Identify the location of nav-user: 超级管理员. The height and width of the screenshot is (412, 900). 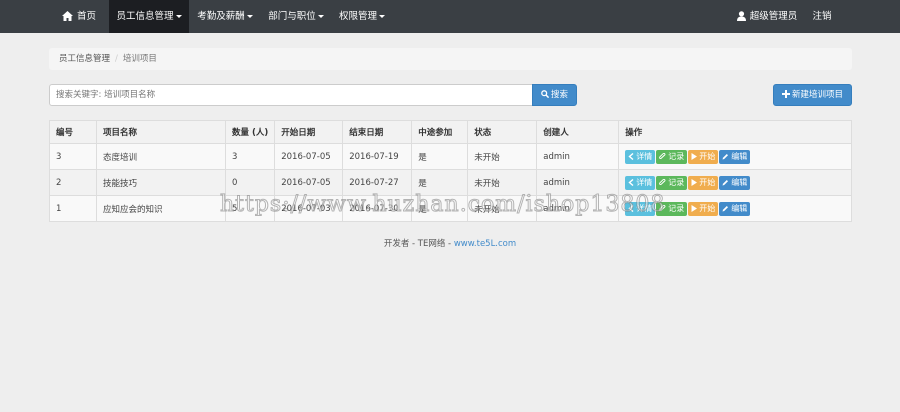
(767, 16).